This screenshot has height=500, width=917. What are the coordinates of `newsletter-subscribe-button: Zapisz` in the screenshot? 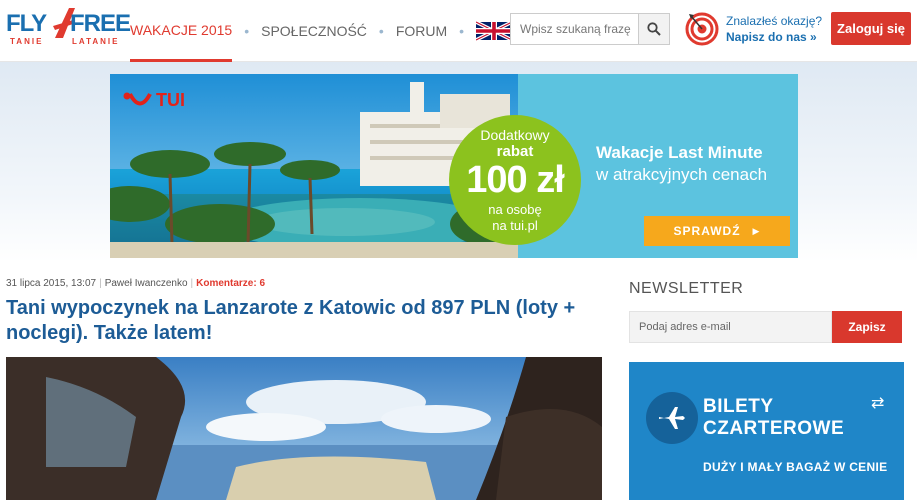 It's located at (867, 327).